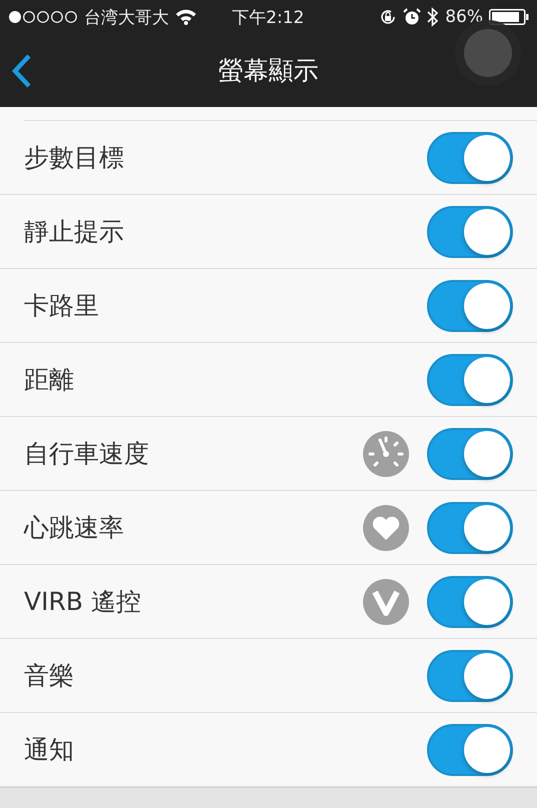 Image resolution: width=537 pixels, height=808 pixels. Describe the element at coordinates (74, 158) in the screenshot. I see `setting-label: 步數目標` at that location.